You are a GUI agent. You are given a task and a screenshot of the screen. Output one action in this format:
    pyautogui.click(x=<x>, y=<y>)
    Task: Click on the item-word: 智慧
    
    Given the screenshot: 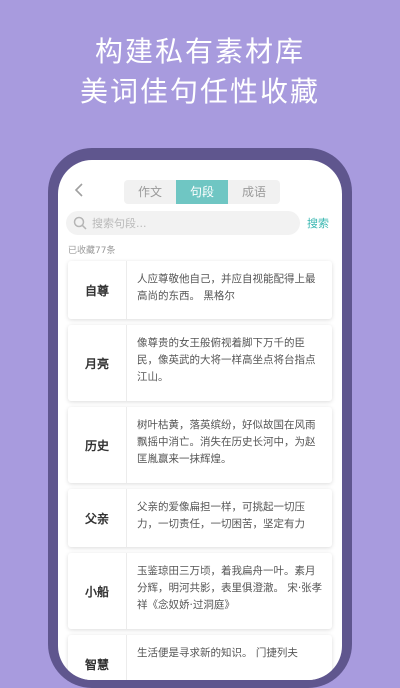 What is the action you would take?
    pyautogui.click(x=97, y=657)
    